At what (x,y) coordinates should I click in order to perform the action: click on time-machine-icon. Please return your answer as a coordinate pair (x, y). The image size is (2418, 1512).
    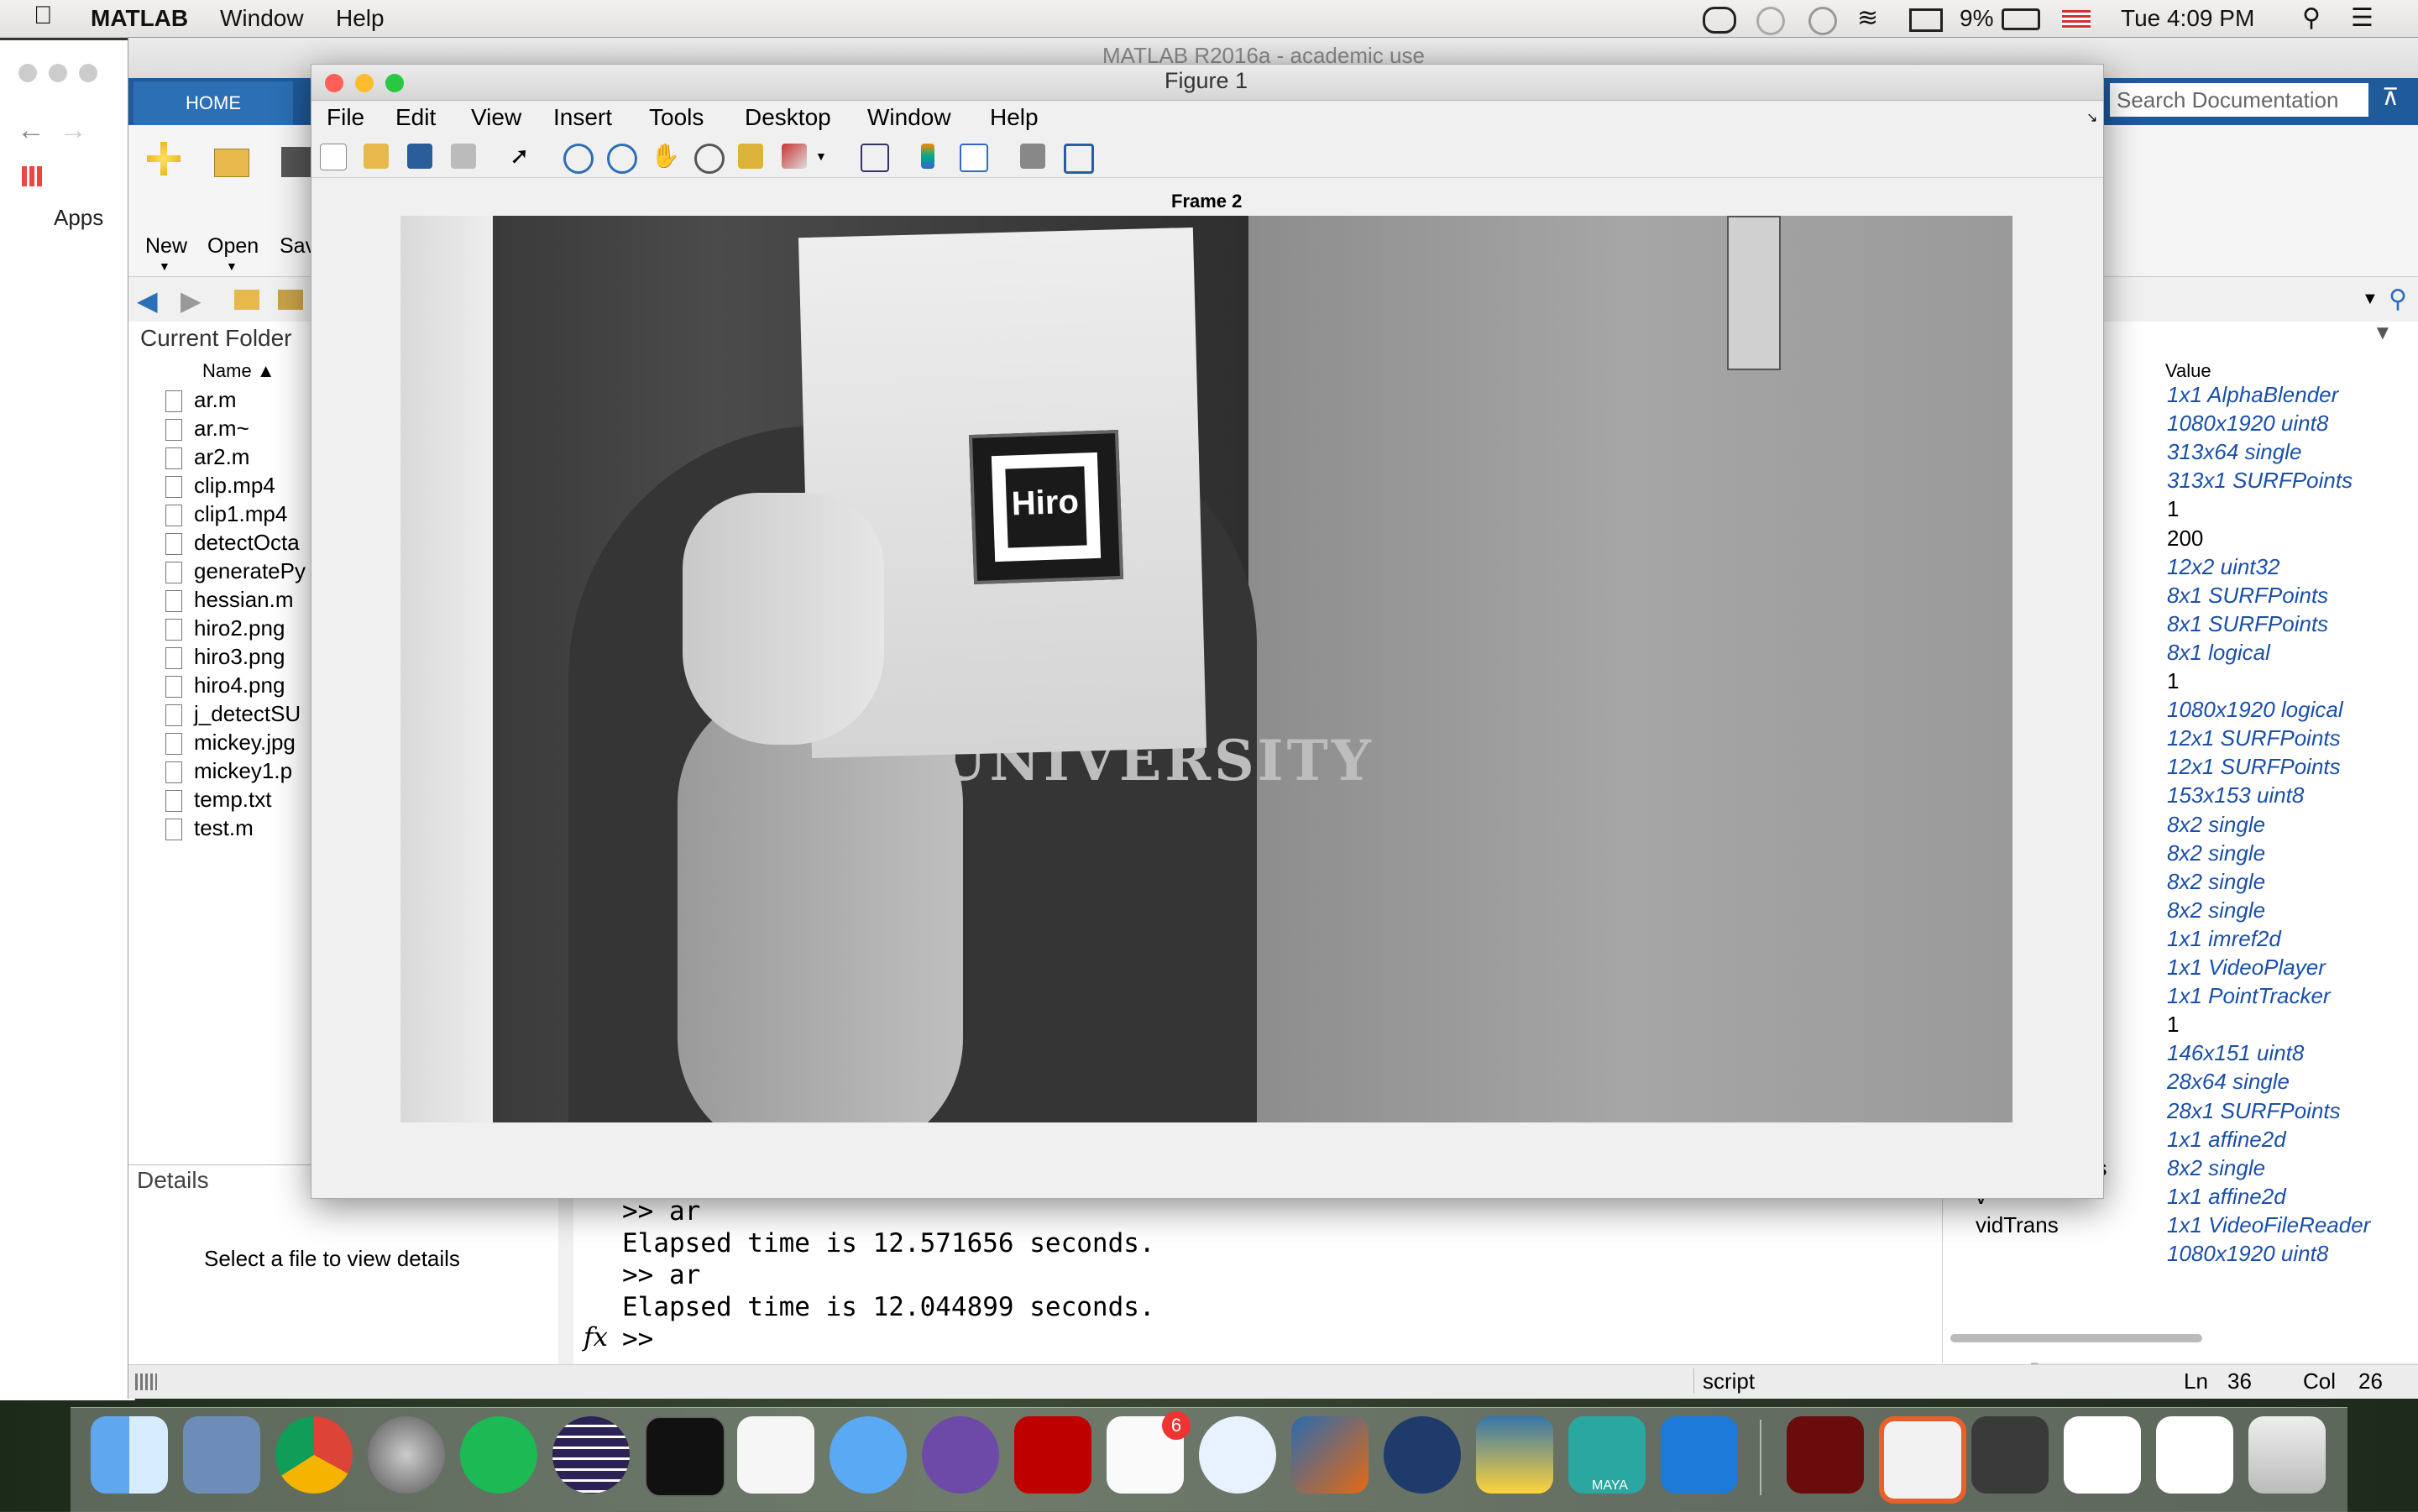
    Looking at the image, I should click on (1822, 21).